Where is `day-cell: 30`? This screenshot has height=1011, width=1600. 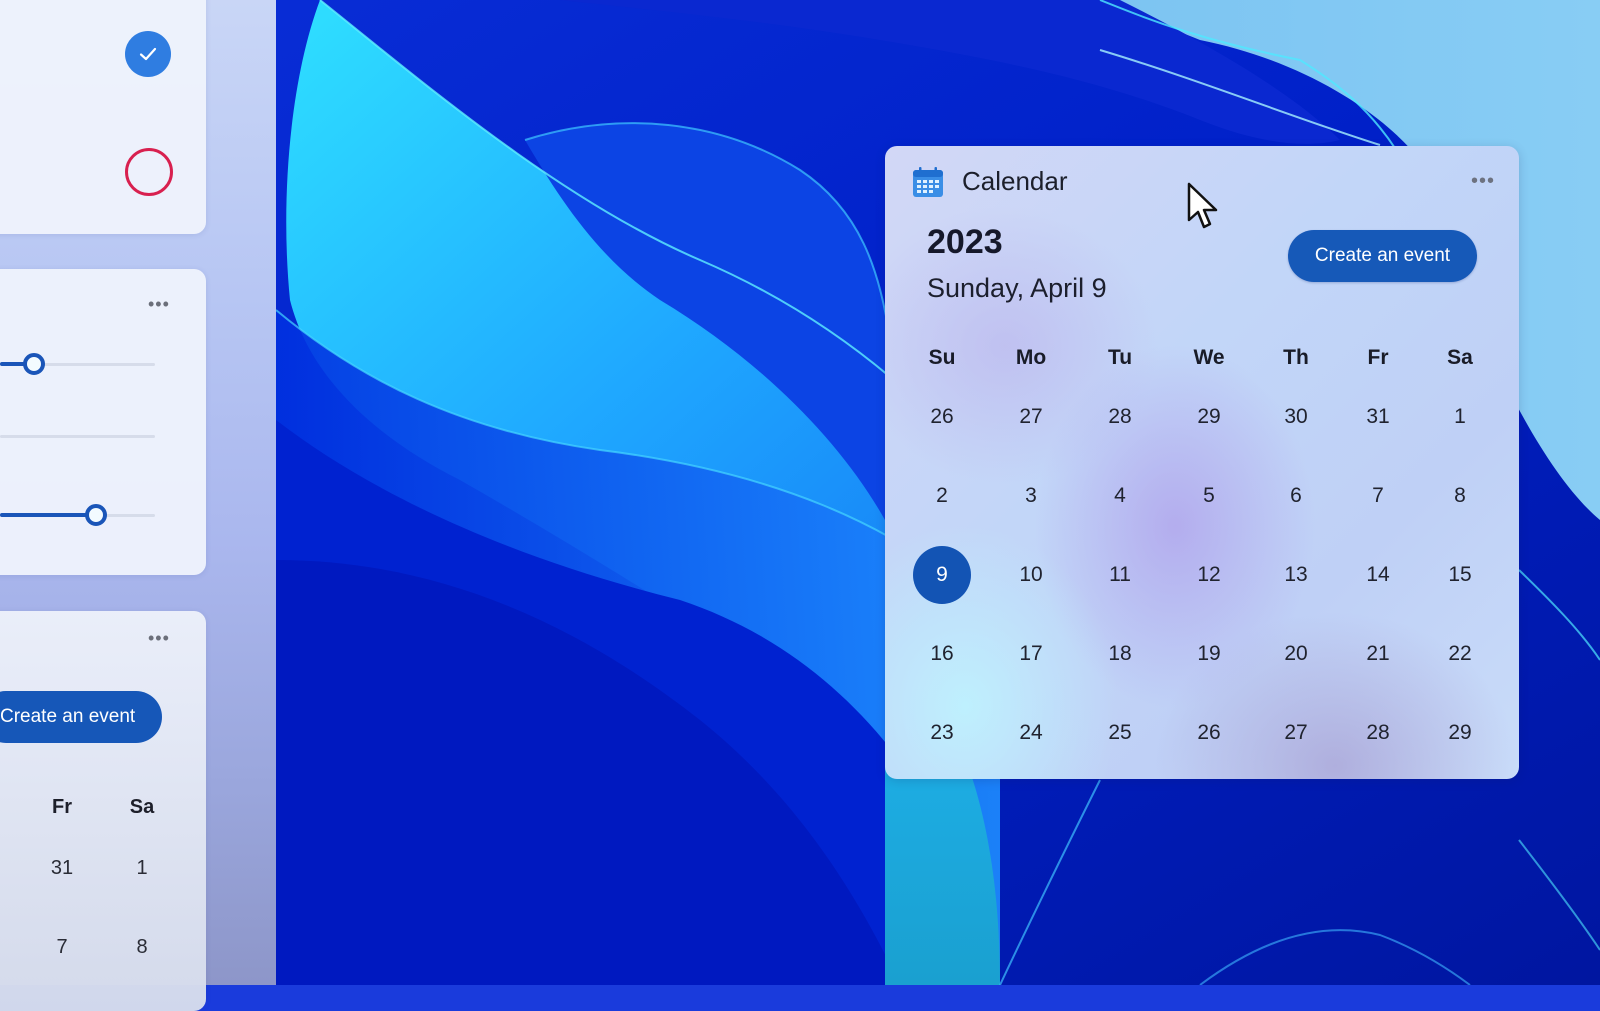
day-cell: 30 is located at coordinates (1296, 417).